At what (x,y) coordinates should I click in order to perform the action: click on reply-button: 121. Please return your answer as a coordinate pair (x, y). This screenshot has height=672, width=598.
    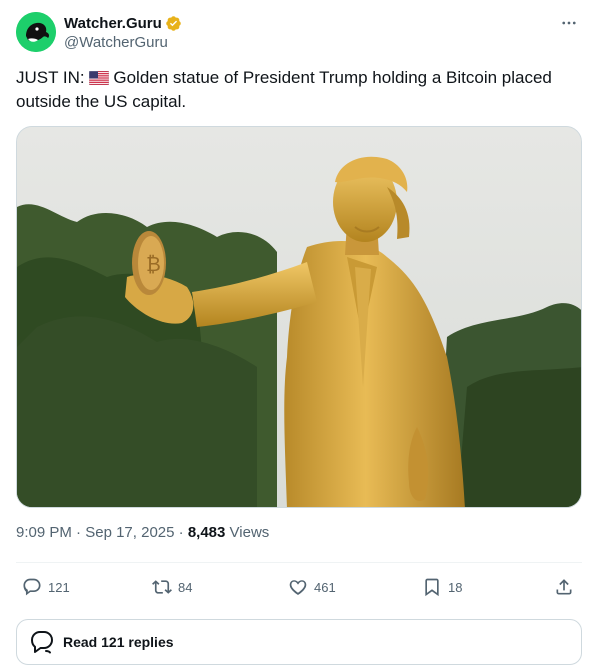
    Looking at the image, I should click on (46, 587).